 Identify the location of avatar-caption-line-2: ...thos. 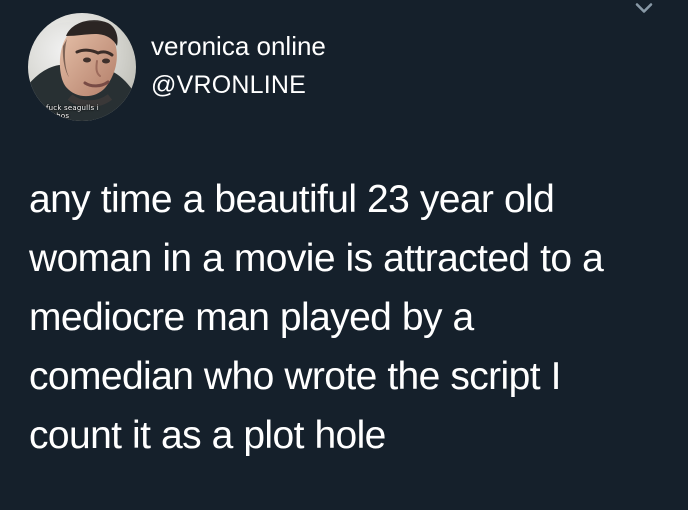
(58, 116).